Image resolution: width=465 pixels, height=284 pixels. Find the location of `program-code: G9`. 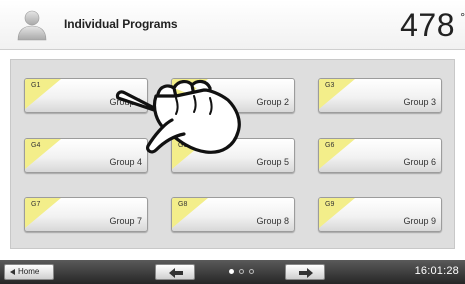

program-code: G9 is located at coordinates (330, 204).